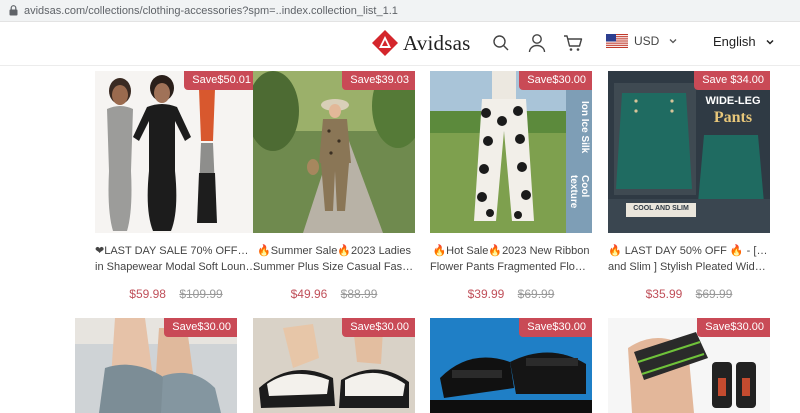 The height and width of the screenshot is (413, 800). What do you see at coordinates (734, 41) in the screenshot?
I see `language-label: English` at bounding box center [734, 41].